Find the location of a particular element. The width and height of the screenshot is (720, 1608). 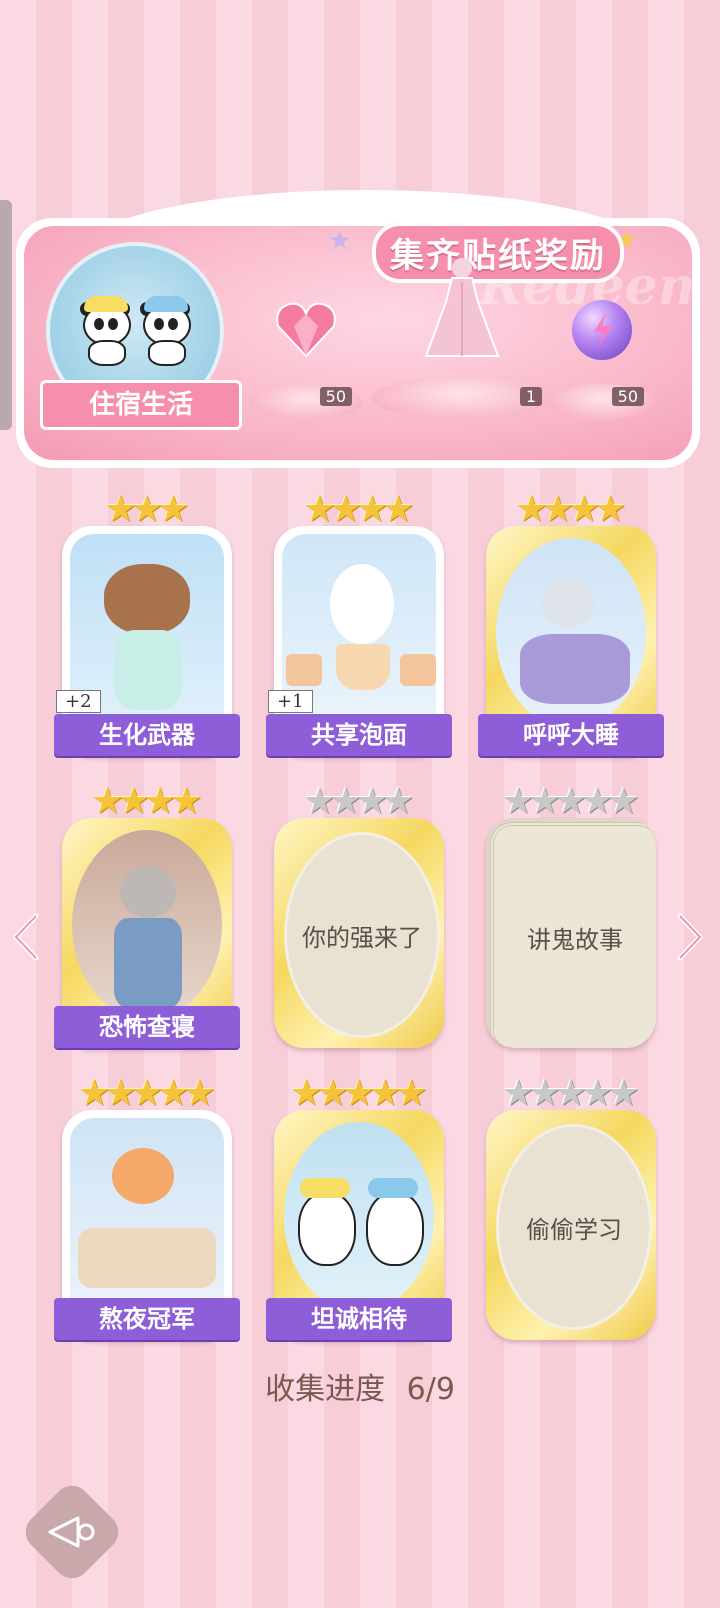

dorm-inspector-art is located at coordinates (147, 925).